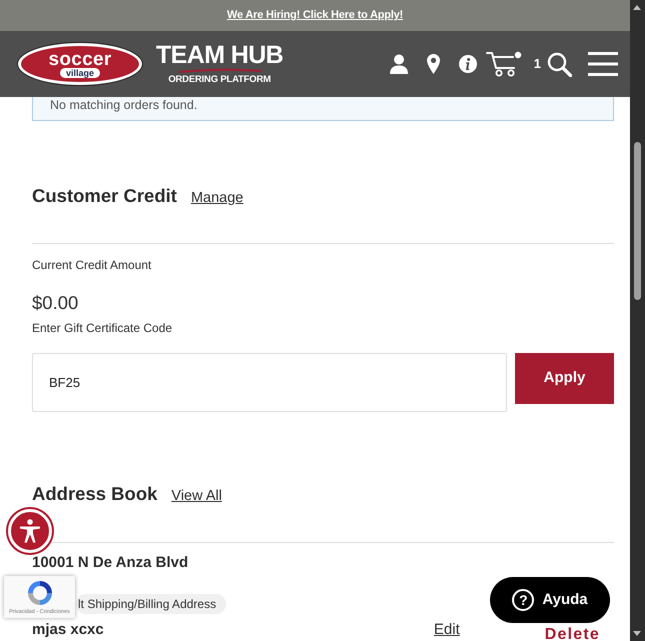 Image resolution: width=645 pixels, height=641 pixels. I want to click on user-icon, so click(399, 64).